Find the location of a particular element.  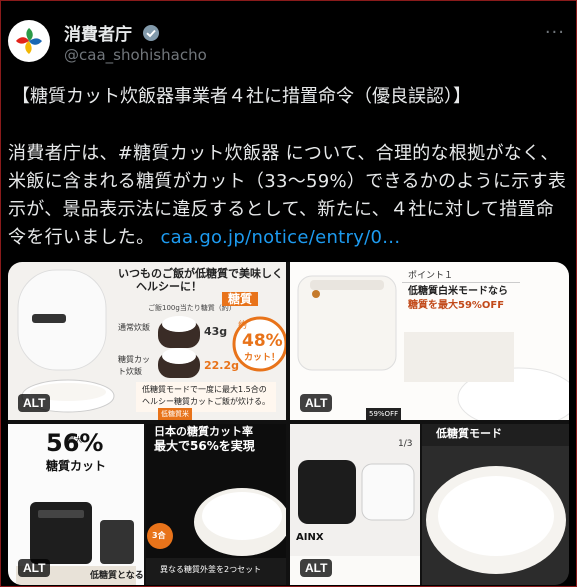

post-title: 【糖質カット炊飯器事業者４社に措置命令（優良誤認）】 is located at coordinates (241, 96).